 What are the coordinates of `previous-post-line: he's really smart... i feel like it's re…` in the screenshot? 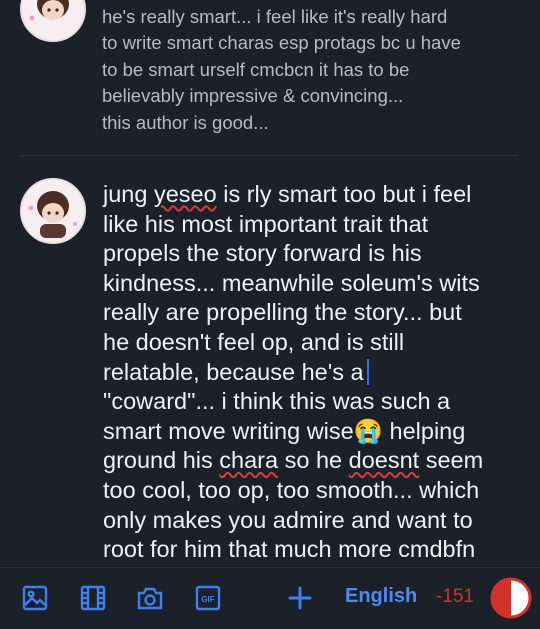 It's located at (275, 16).